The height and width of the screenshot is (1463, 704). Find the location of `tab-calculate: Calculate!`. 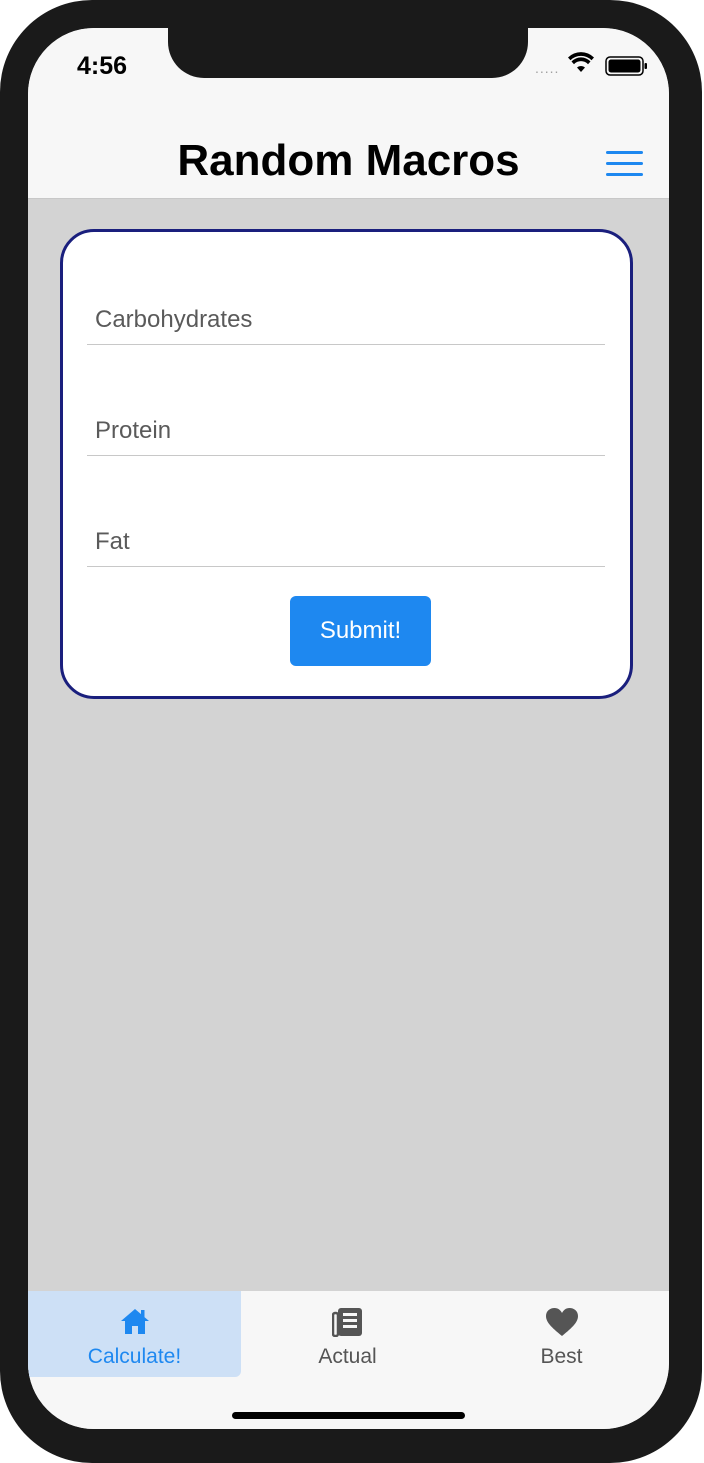

tab-calculate: Calculate! is located at coordinates (134, 1334).